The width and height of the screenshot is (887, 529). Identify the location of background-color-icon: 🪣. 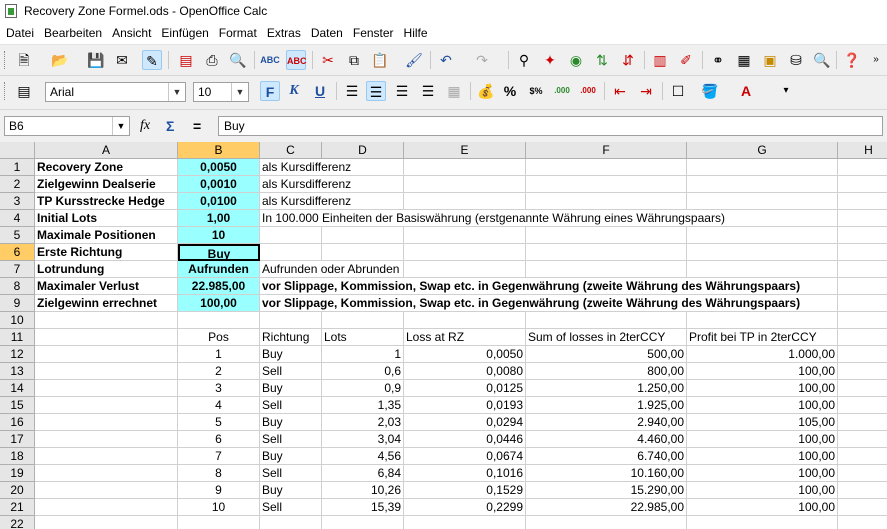
(710, 91).